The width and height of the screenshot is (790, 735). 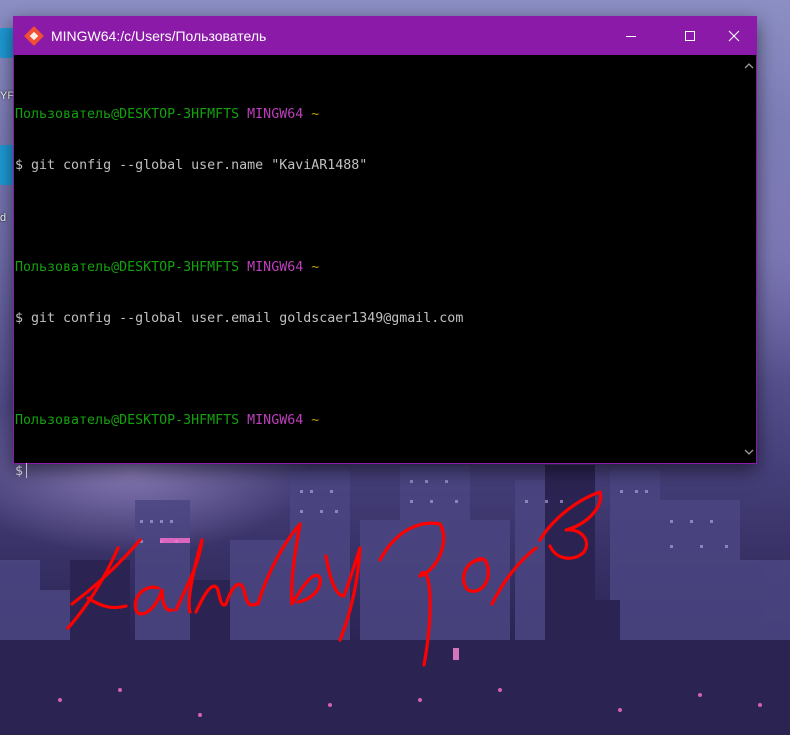 I want to click on input-line: $, so click(x=378, y=471).